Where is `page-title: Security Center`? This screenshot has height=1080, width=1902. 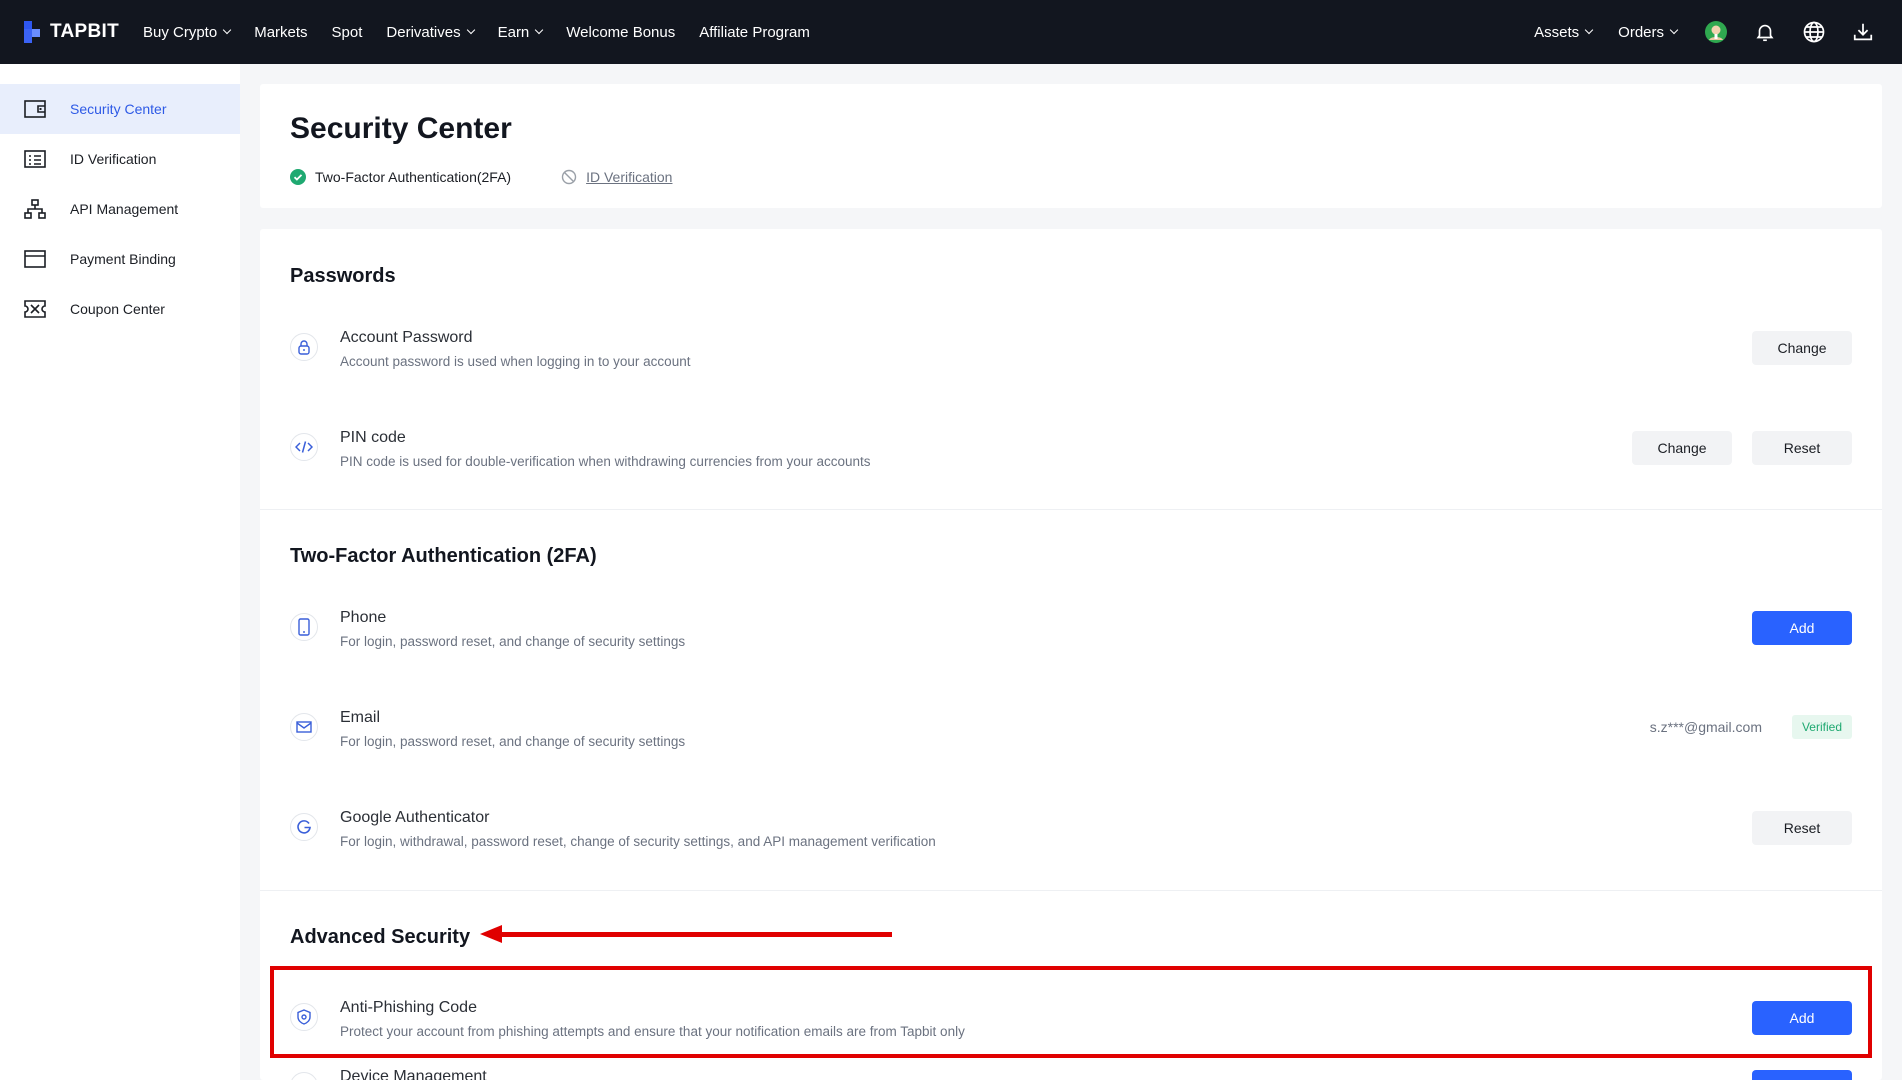 page-title: Security Center is located at coordinates (401, 128).